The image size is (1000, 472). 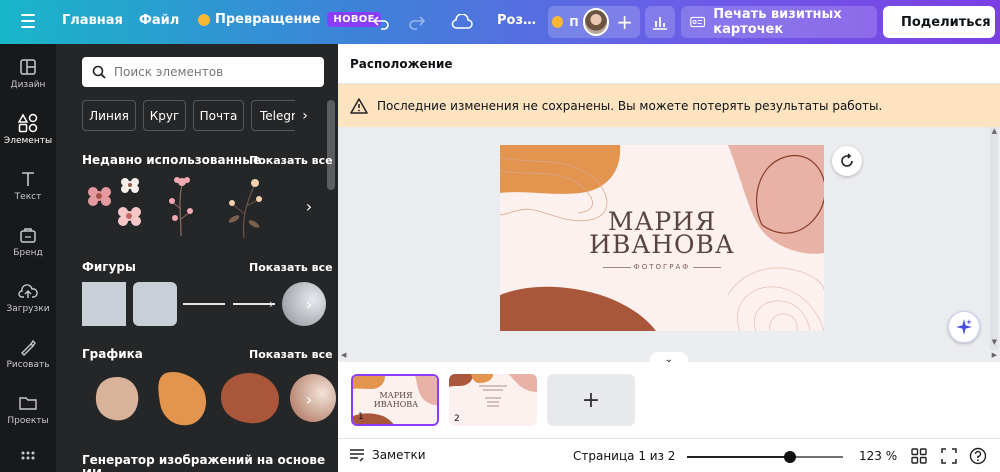 What do you see at coordinates (182, 398) in the screenshot?
I see `orange-blob-graphic` at bounding box center [182, 398].